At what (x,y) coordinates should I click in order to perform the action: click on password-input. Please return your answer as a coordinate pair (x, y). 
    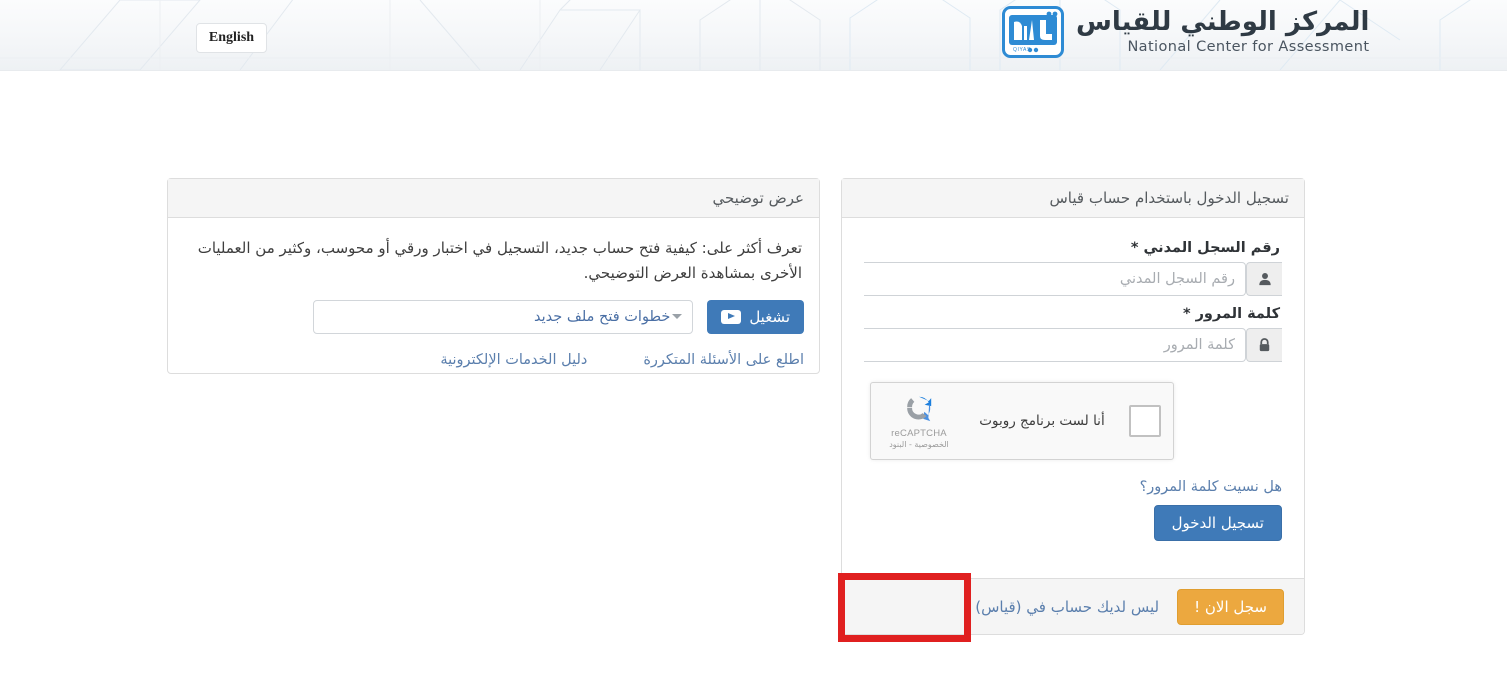
    Looking at the image, I should click on (1055, 345).